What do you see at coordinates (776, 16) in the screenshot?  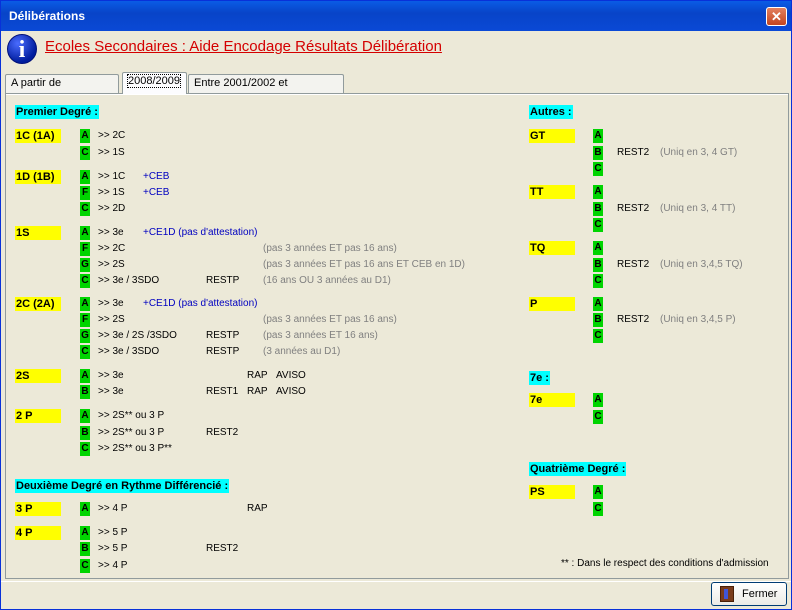 I see `window-close-button: ✕` at bounding box center [776, 16].